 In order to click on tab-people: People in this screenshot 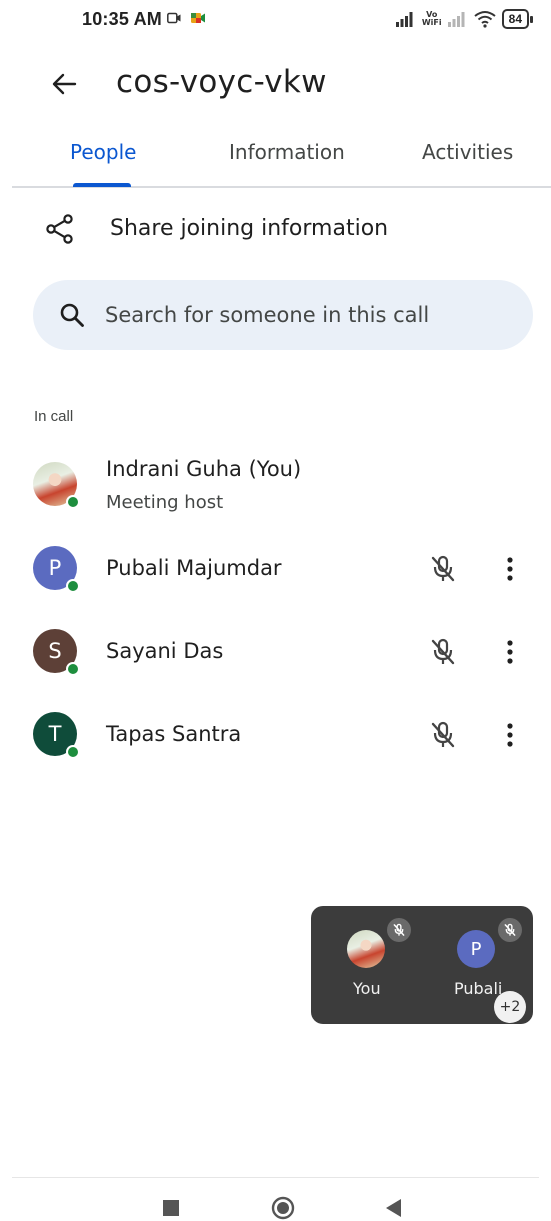, I will do `click(103, 152)`.